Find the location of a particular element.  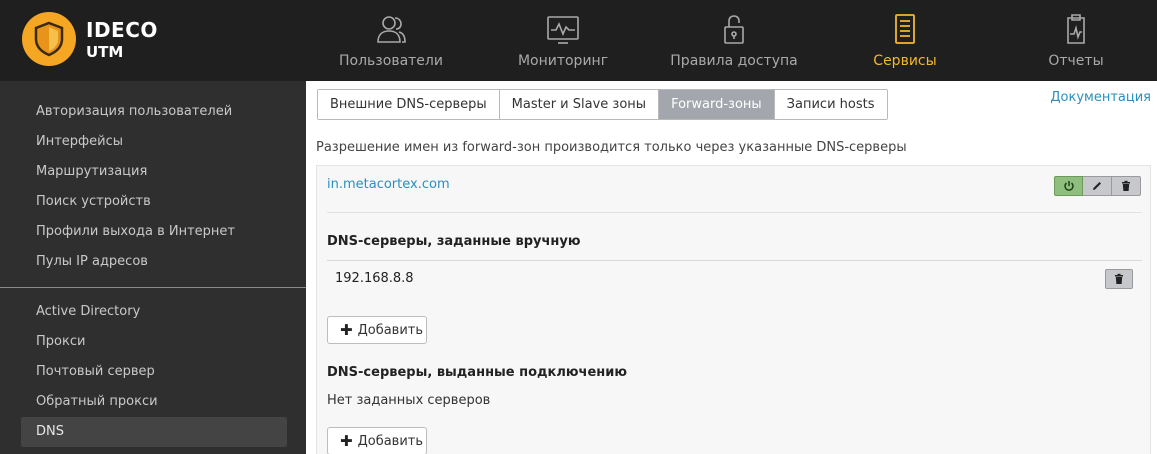

nav-services: Сервисы is located at coordinates (905, 40).